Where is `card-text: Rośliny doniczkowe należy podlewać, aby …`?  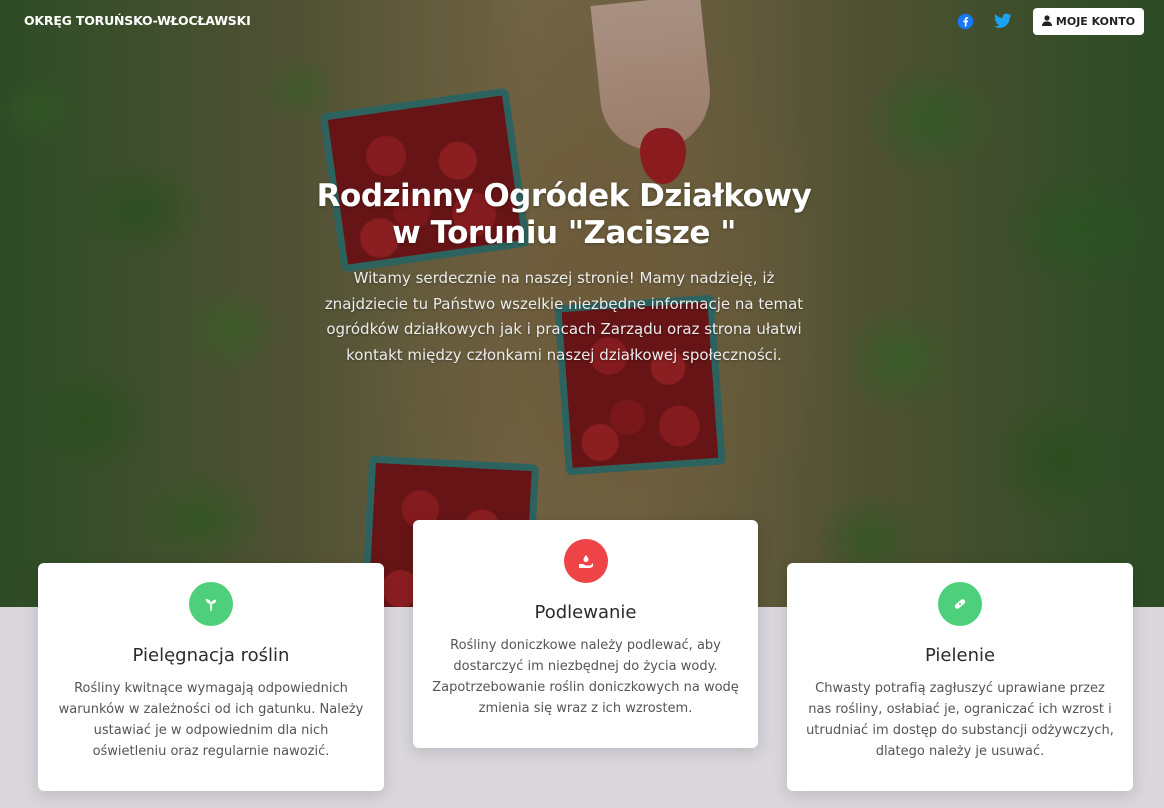 card-text: Rośliny doniczkowe należy podlewać, aby … is located at coordinates (585, 677).